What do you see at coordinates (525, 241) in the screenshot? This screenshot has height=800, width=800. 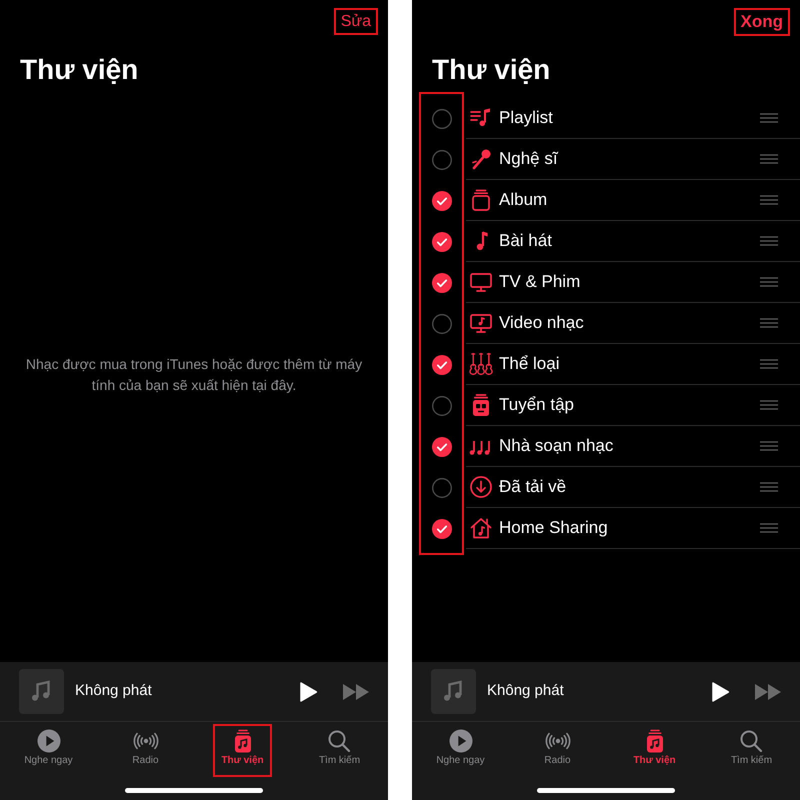 I see `item-label: Bài hát` at bounding box center [525, 241].